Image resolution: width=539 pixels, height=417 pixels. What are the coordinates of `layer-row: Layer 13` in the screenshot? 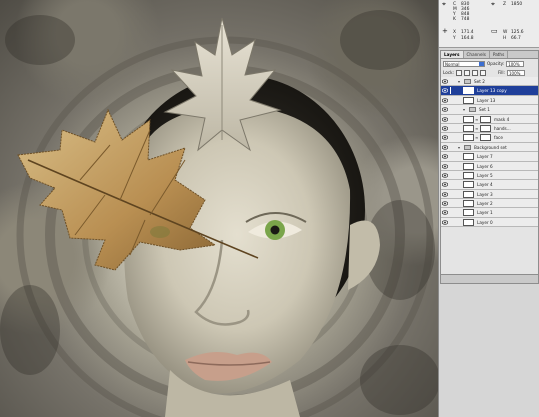 It's located at (489, 100).